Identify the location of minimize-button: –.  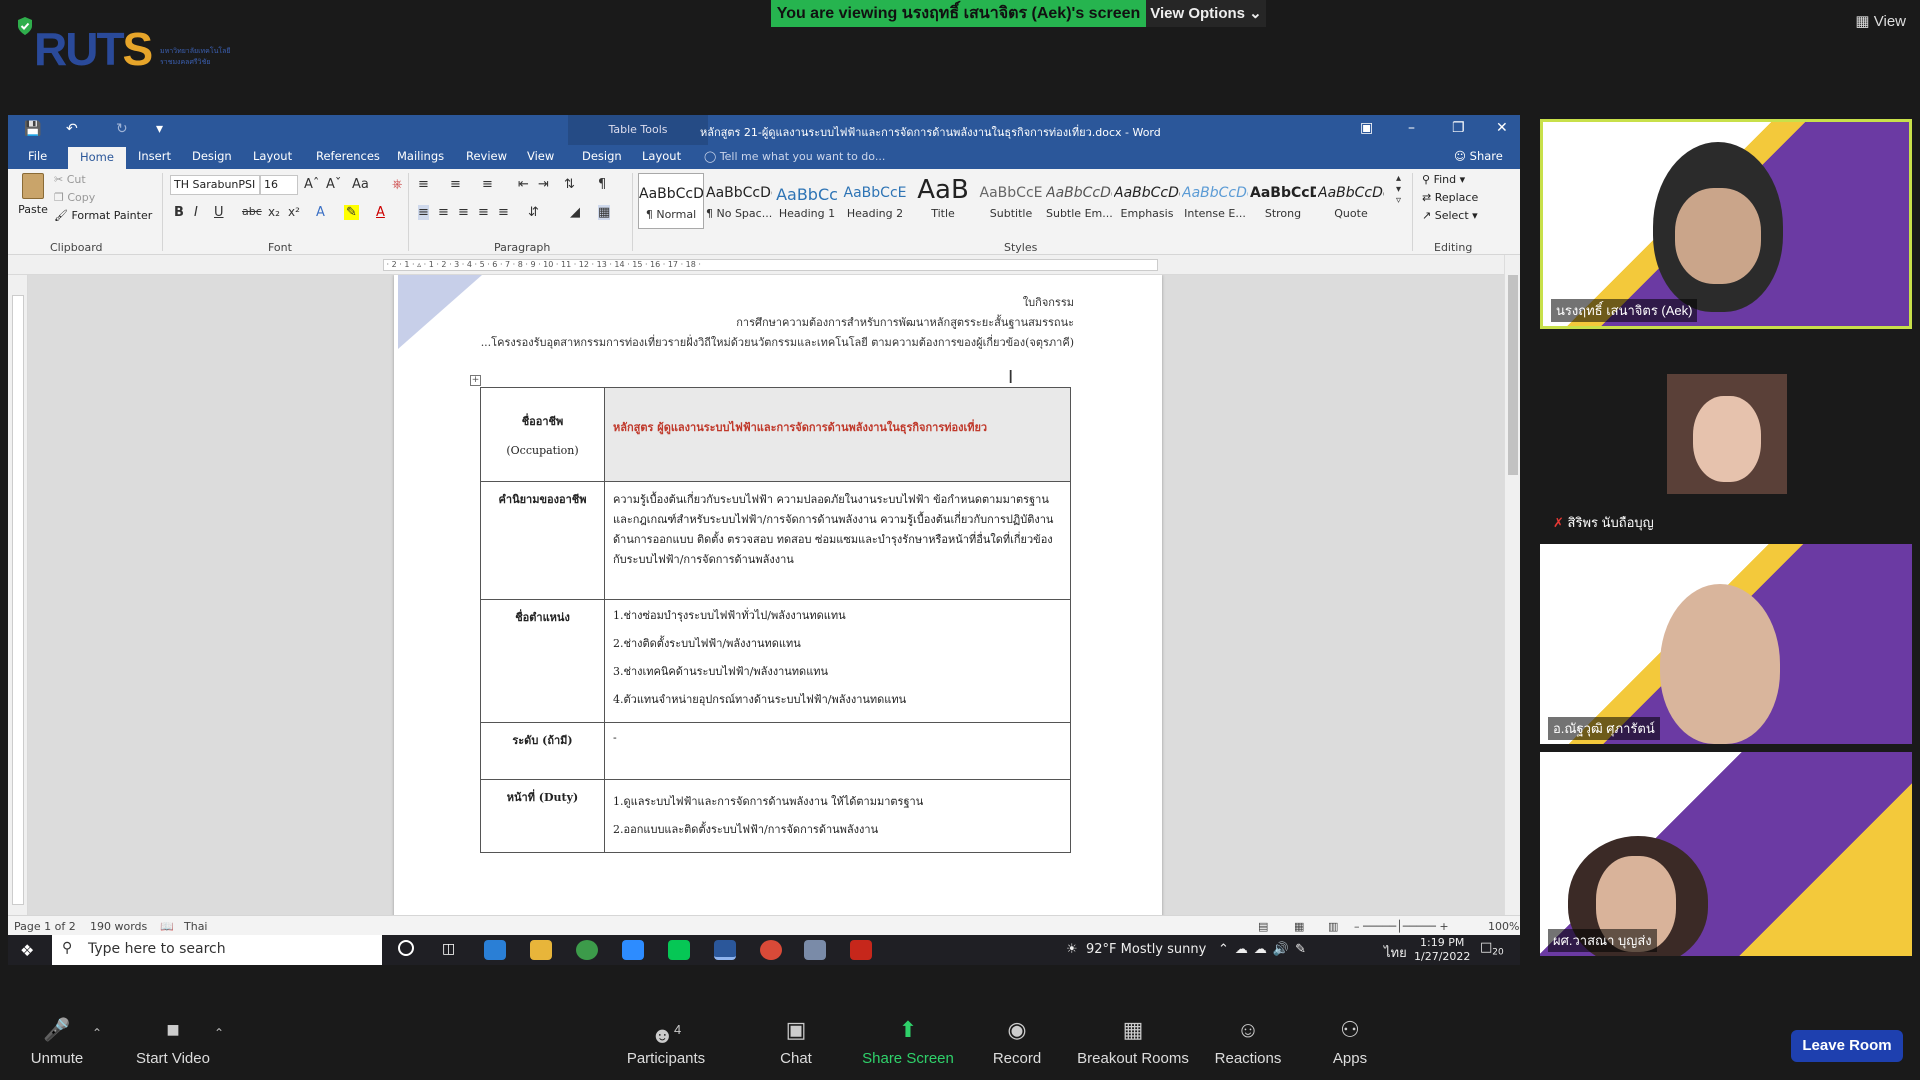
(1411, 128).